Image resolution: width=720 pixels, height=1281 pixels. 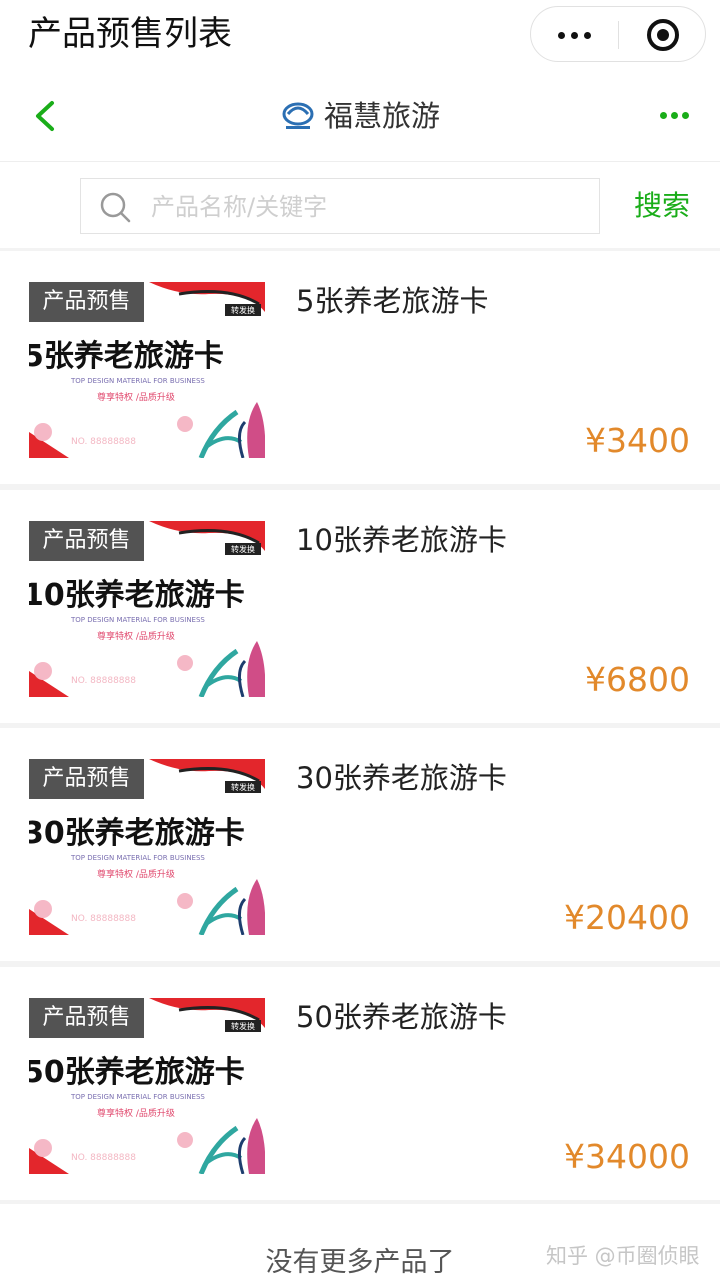 What do you see at coordinates (45, 116) in the screenshot?
I see `back-chevron-icon` at bounding box center [45, 116].